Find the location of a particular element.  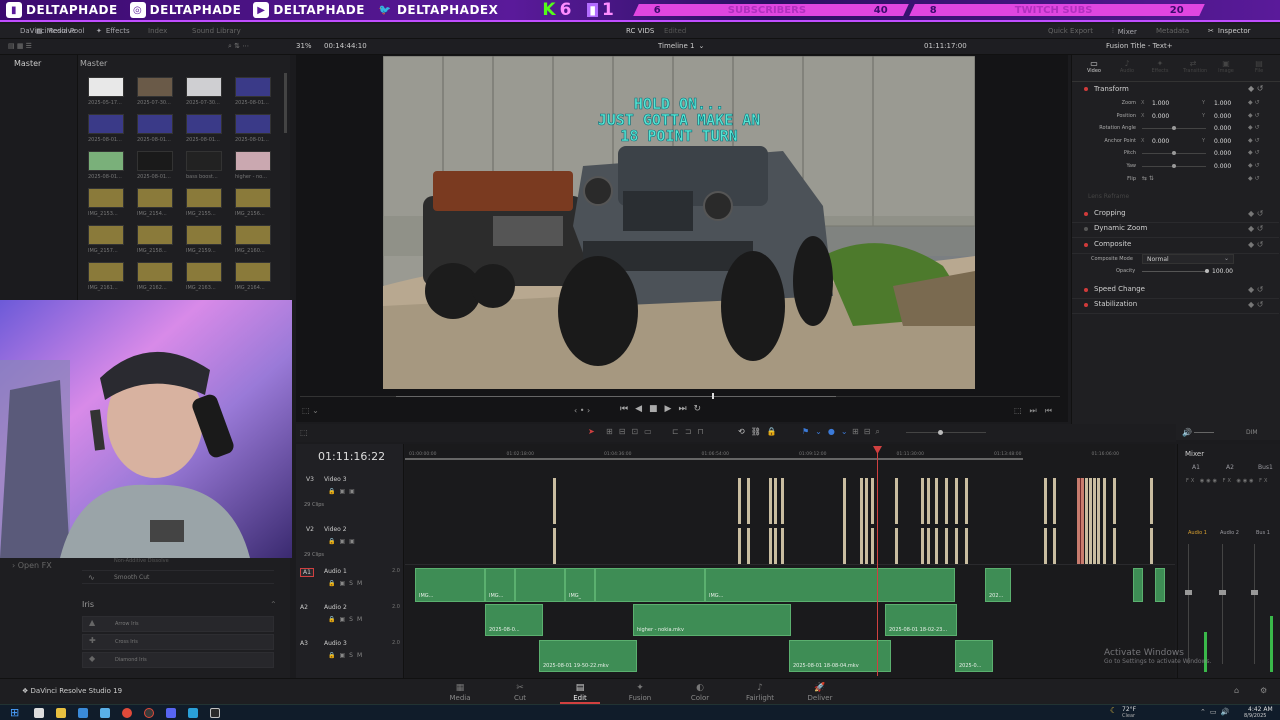

track-id: A3 is located at coordinates (304, 643).